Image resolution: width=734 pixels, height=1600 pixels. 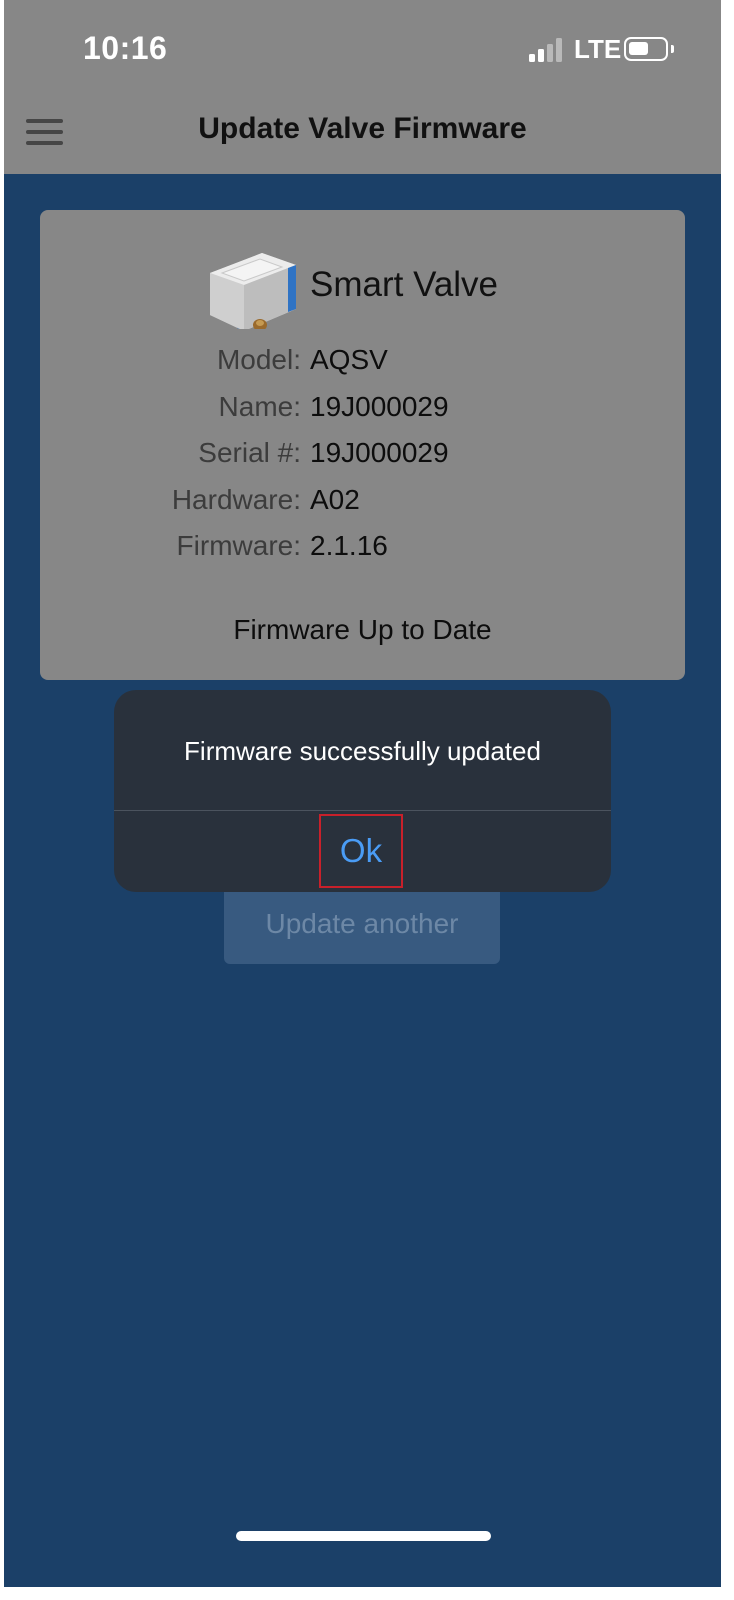 I want to click on serial-value: 19J000029, so click(x=379, y=452).